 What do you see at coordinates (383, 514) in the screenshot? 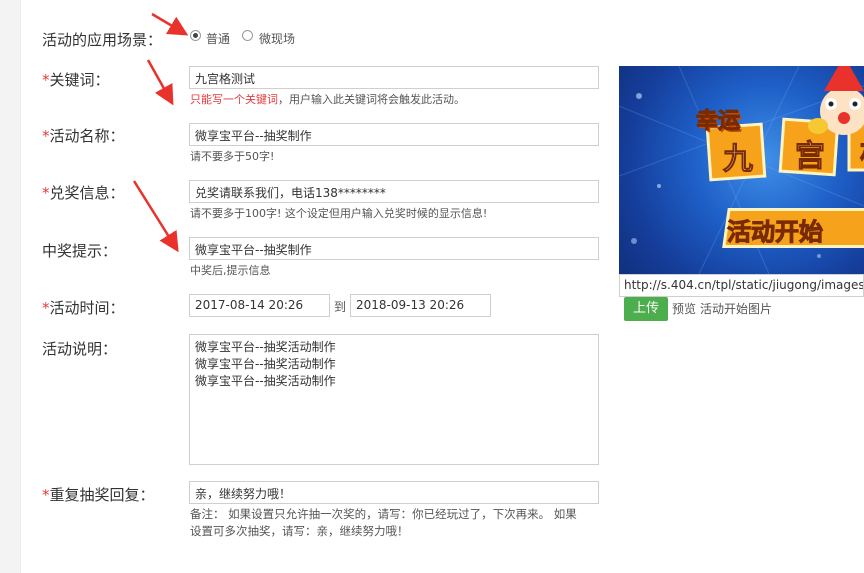
I see `repeat-reply-note-1: 备注： 如果设置只允许抽一次奖的，请写：你已经玩过了，下次再来。 如果` at bounding box center [383, 514].